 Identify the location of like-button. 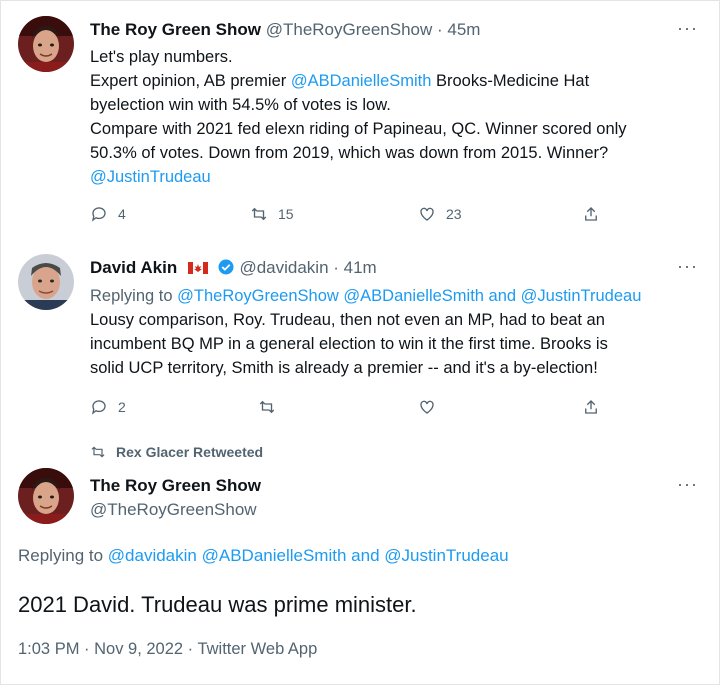
(427, 407).